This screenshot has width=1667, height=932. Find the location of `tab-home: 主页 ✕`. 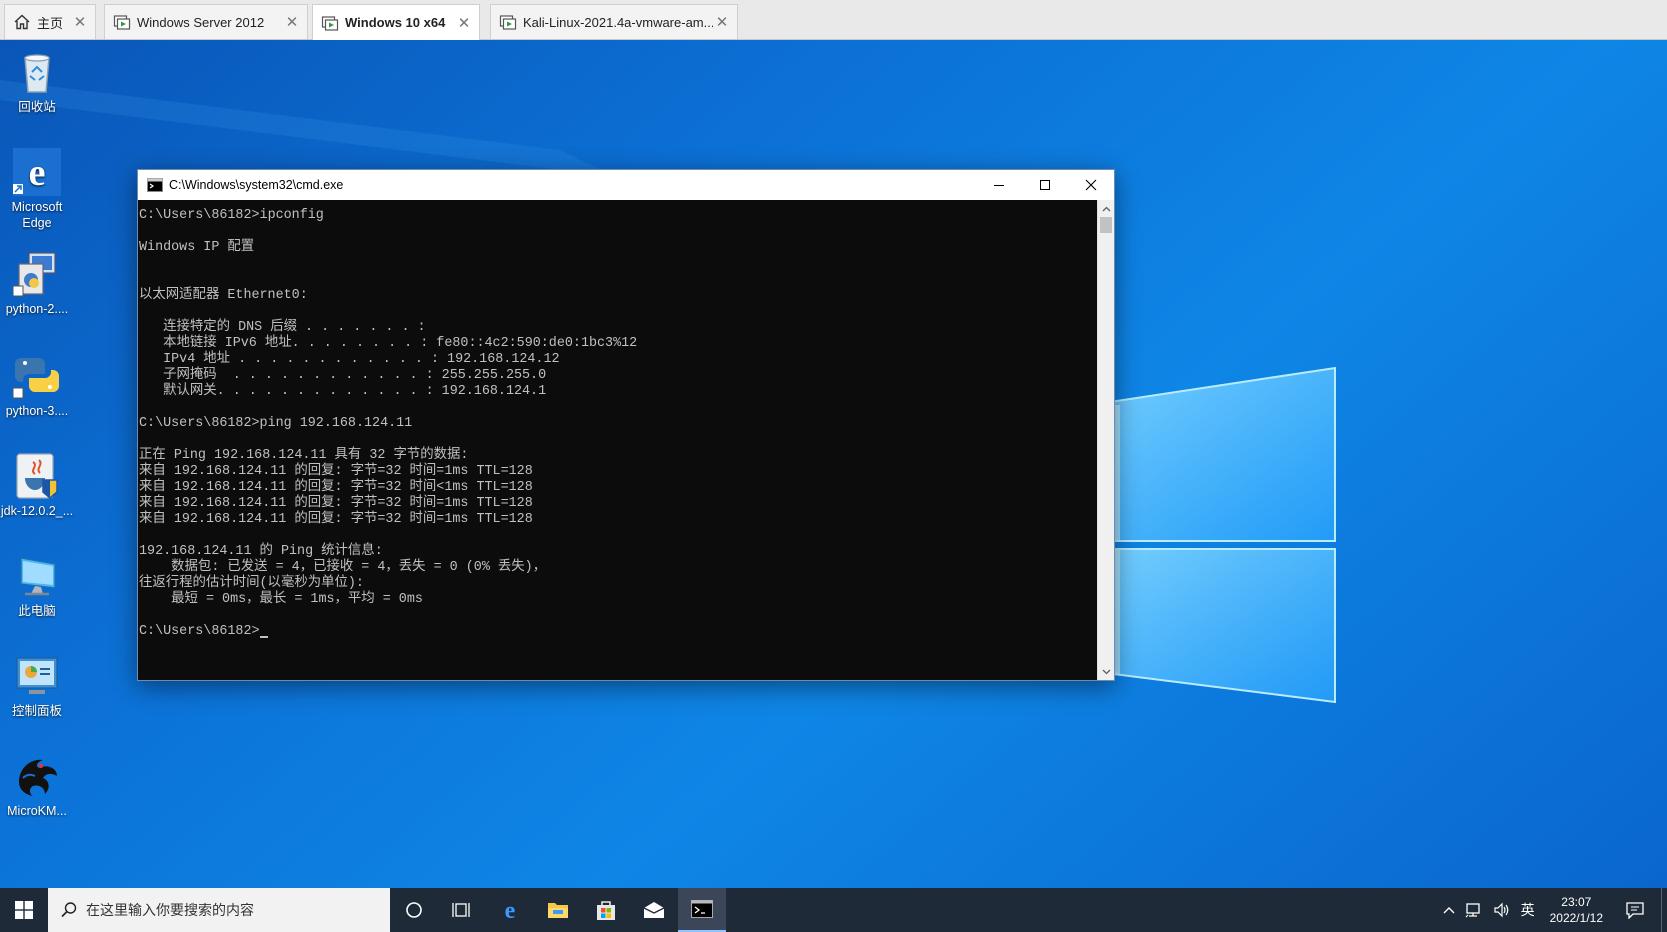

tab-home: 主页 ✕ is located at coordinates (50, 21).